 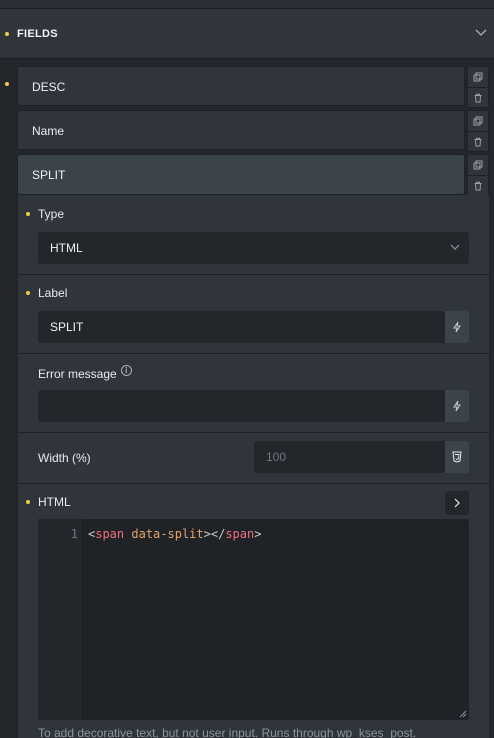 I want to click on input-value: SPLIT, so click(x=67, y=327).